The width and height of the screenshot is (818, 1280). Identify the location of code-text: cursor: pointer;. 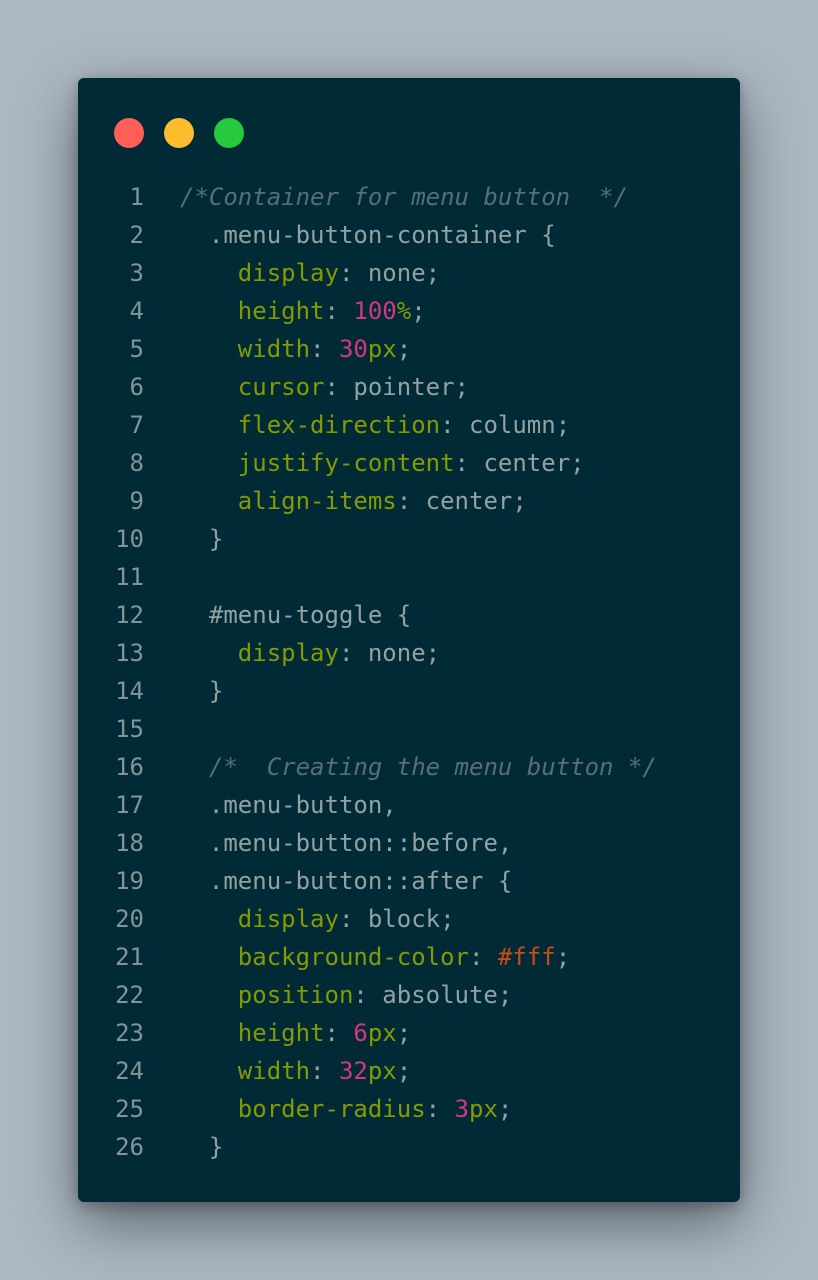
(324, 387).